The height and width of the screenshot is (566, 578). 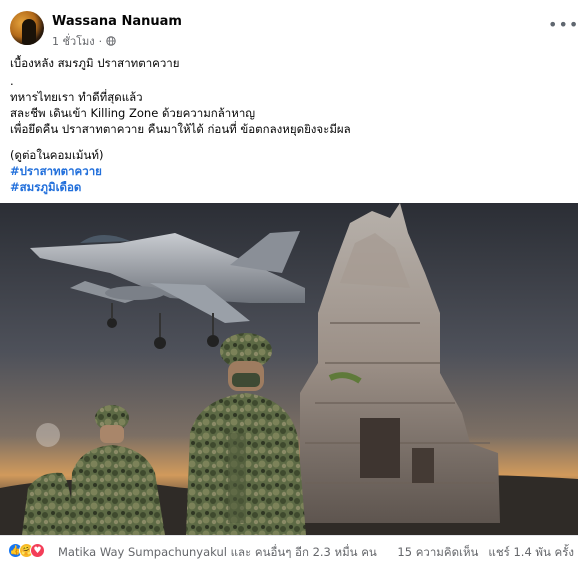 I want to click on post-title-line: เบื้องหลัง สมรภูมิ ปราสาทตาควาย, so click(x=95, y=63).